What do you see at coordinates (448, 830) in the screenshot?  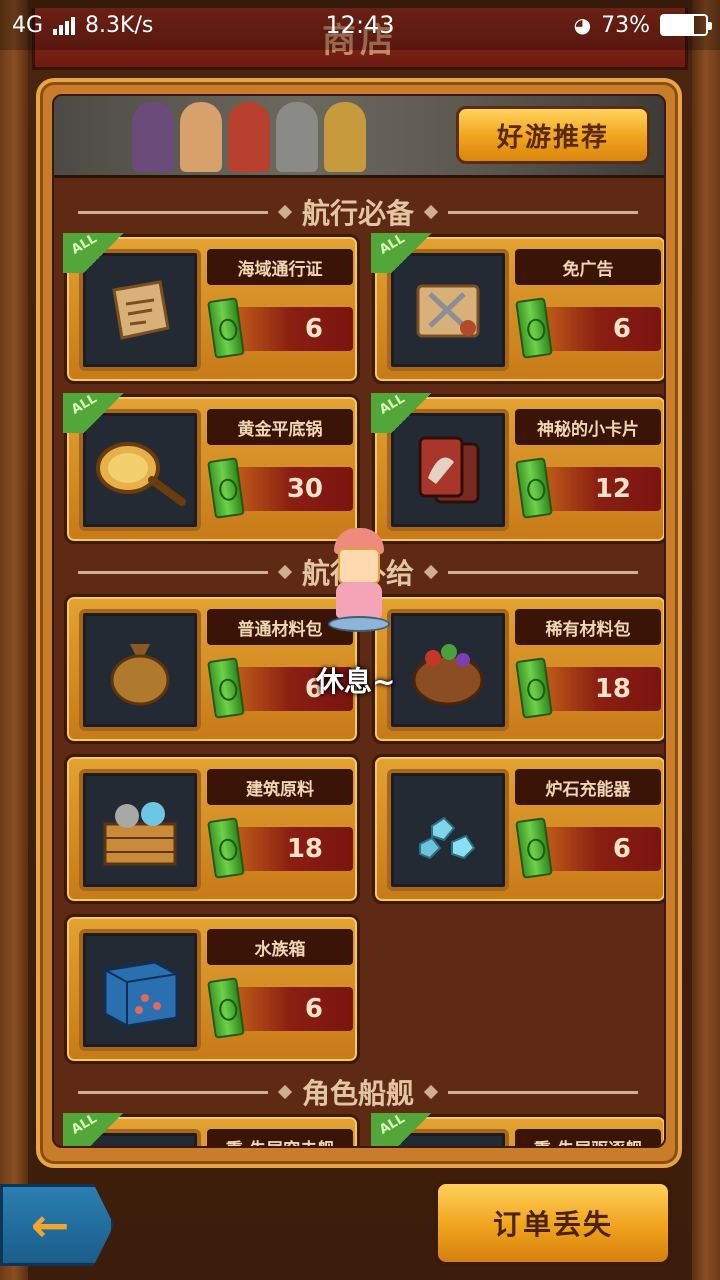 I see `crystal-charger-icon` at bounding box center [448, 830].